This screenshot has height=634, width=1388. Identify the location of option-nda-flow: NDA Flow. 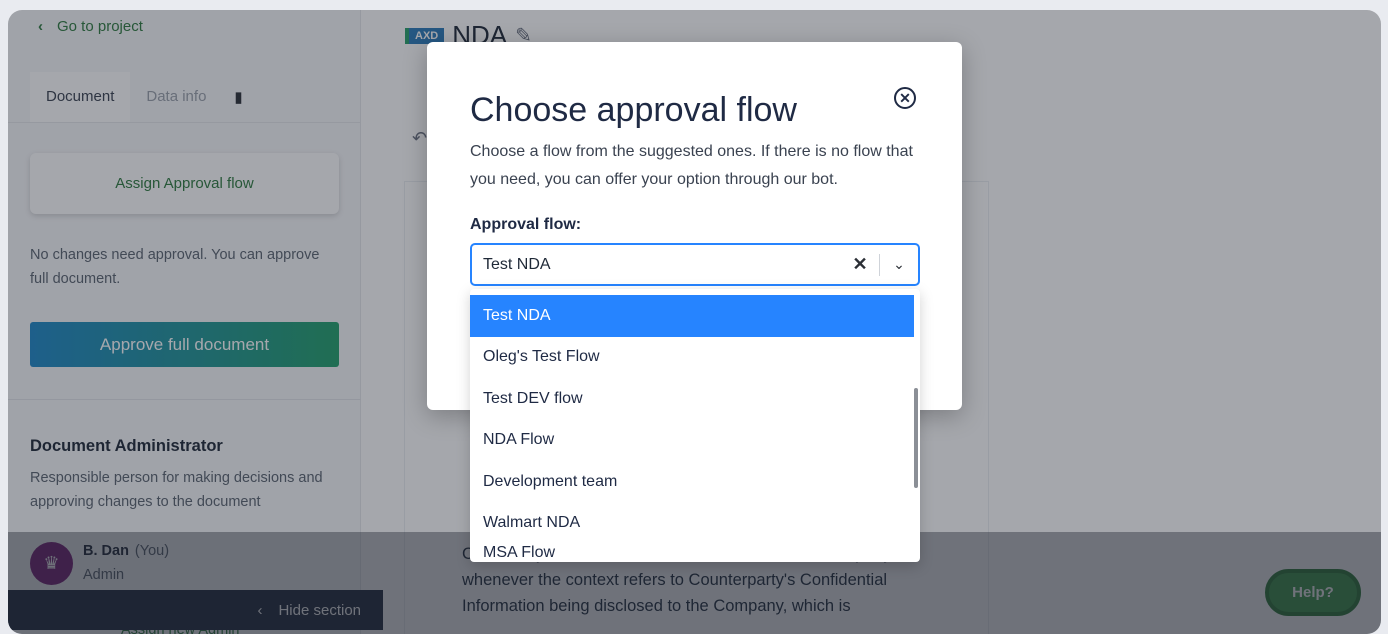
(692, 441).